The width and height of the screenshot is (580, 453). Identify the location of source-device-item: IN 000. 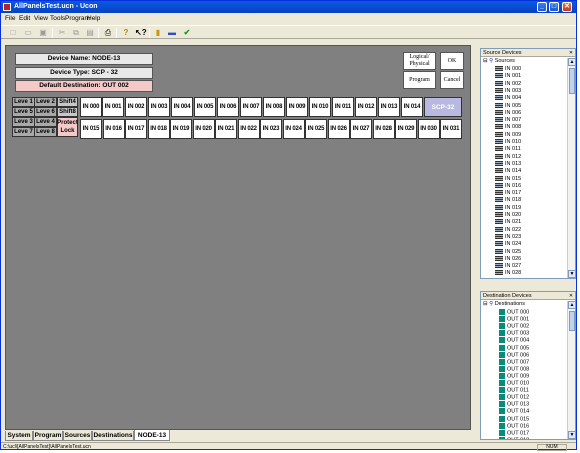
(508, 69).